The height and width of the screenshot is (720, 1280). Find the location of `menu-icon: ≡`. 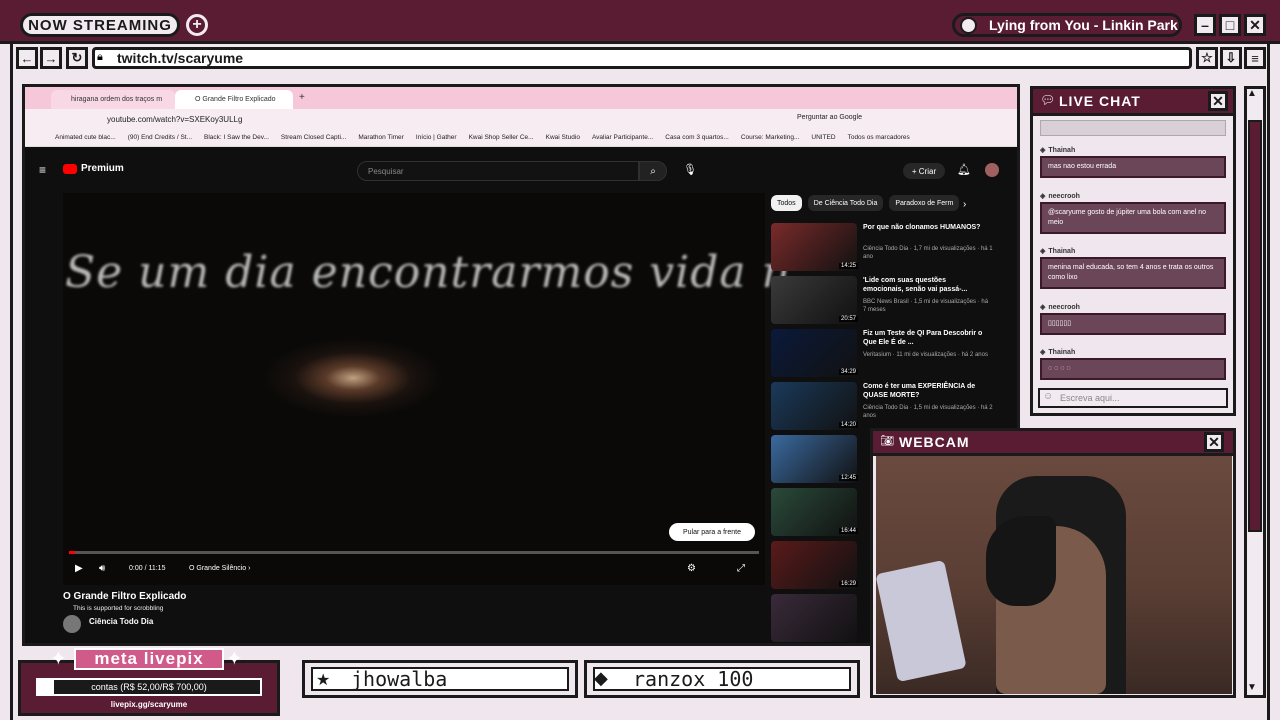

menu-icon: ≡ is located at coordinates (1255, 58).